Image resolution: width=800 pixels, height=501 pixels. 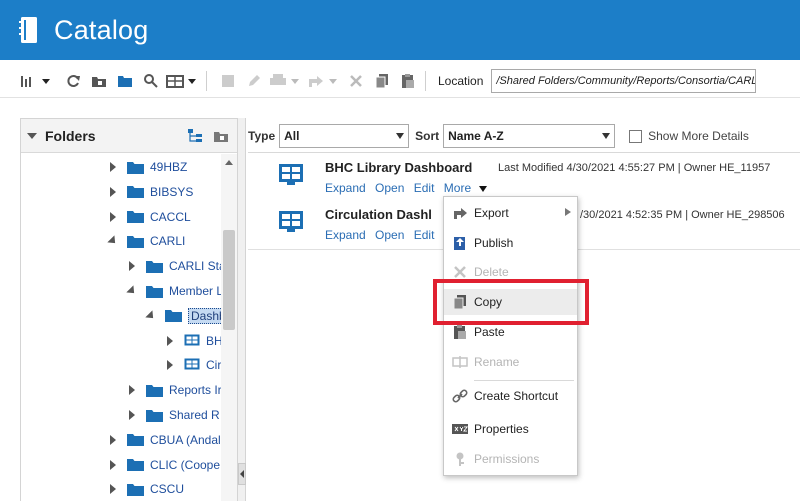 What do you see at coordinates (344, 136) in the screenshot?
I see `type-select: All` at bounding box center [344, 136].